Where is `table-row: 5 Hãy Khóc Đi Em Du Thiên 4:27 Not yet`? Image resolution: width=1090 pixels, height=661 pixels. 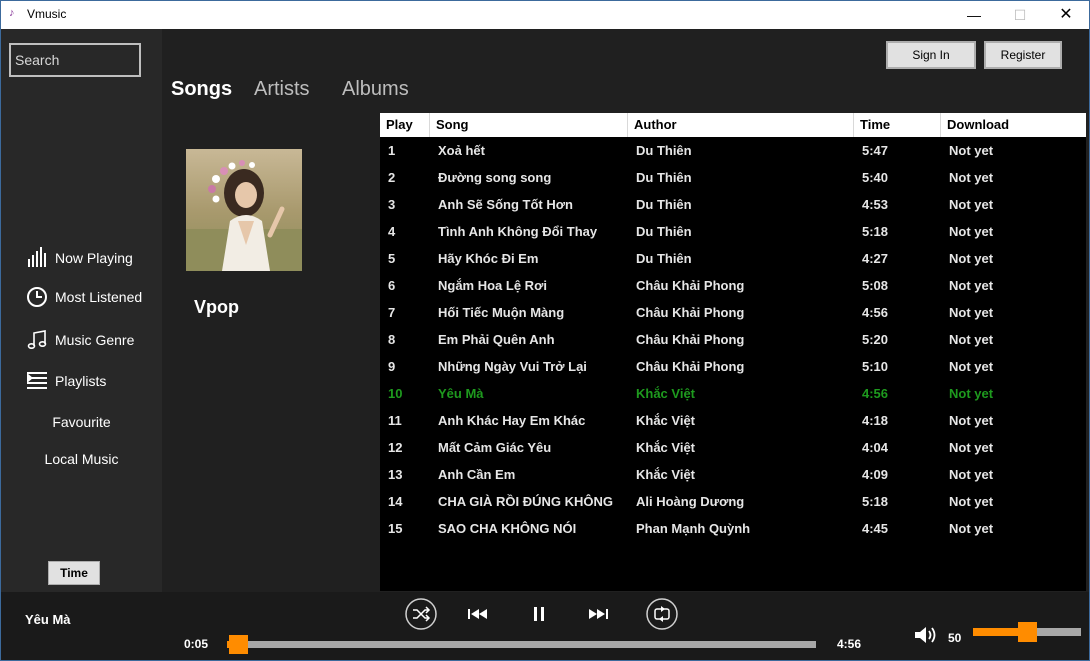
table-row: 5 Hãy Khóc Đi Em Du Thiên 4:27 Not yet is located at coordinates (733, 258).